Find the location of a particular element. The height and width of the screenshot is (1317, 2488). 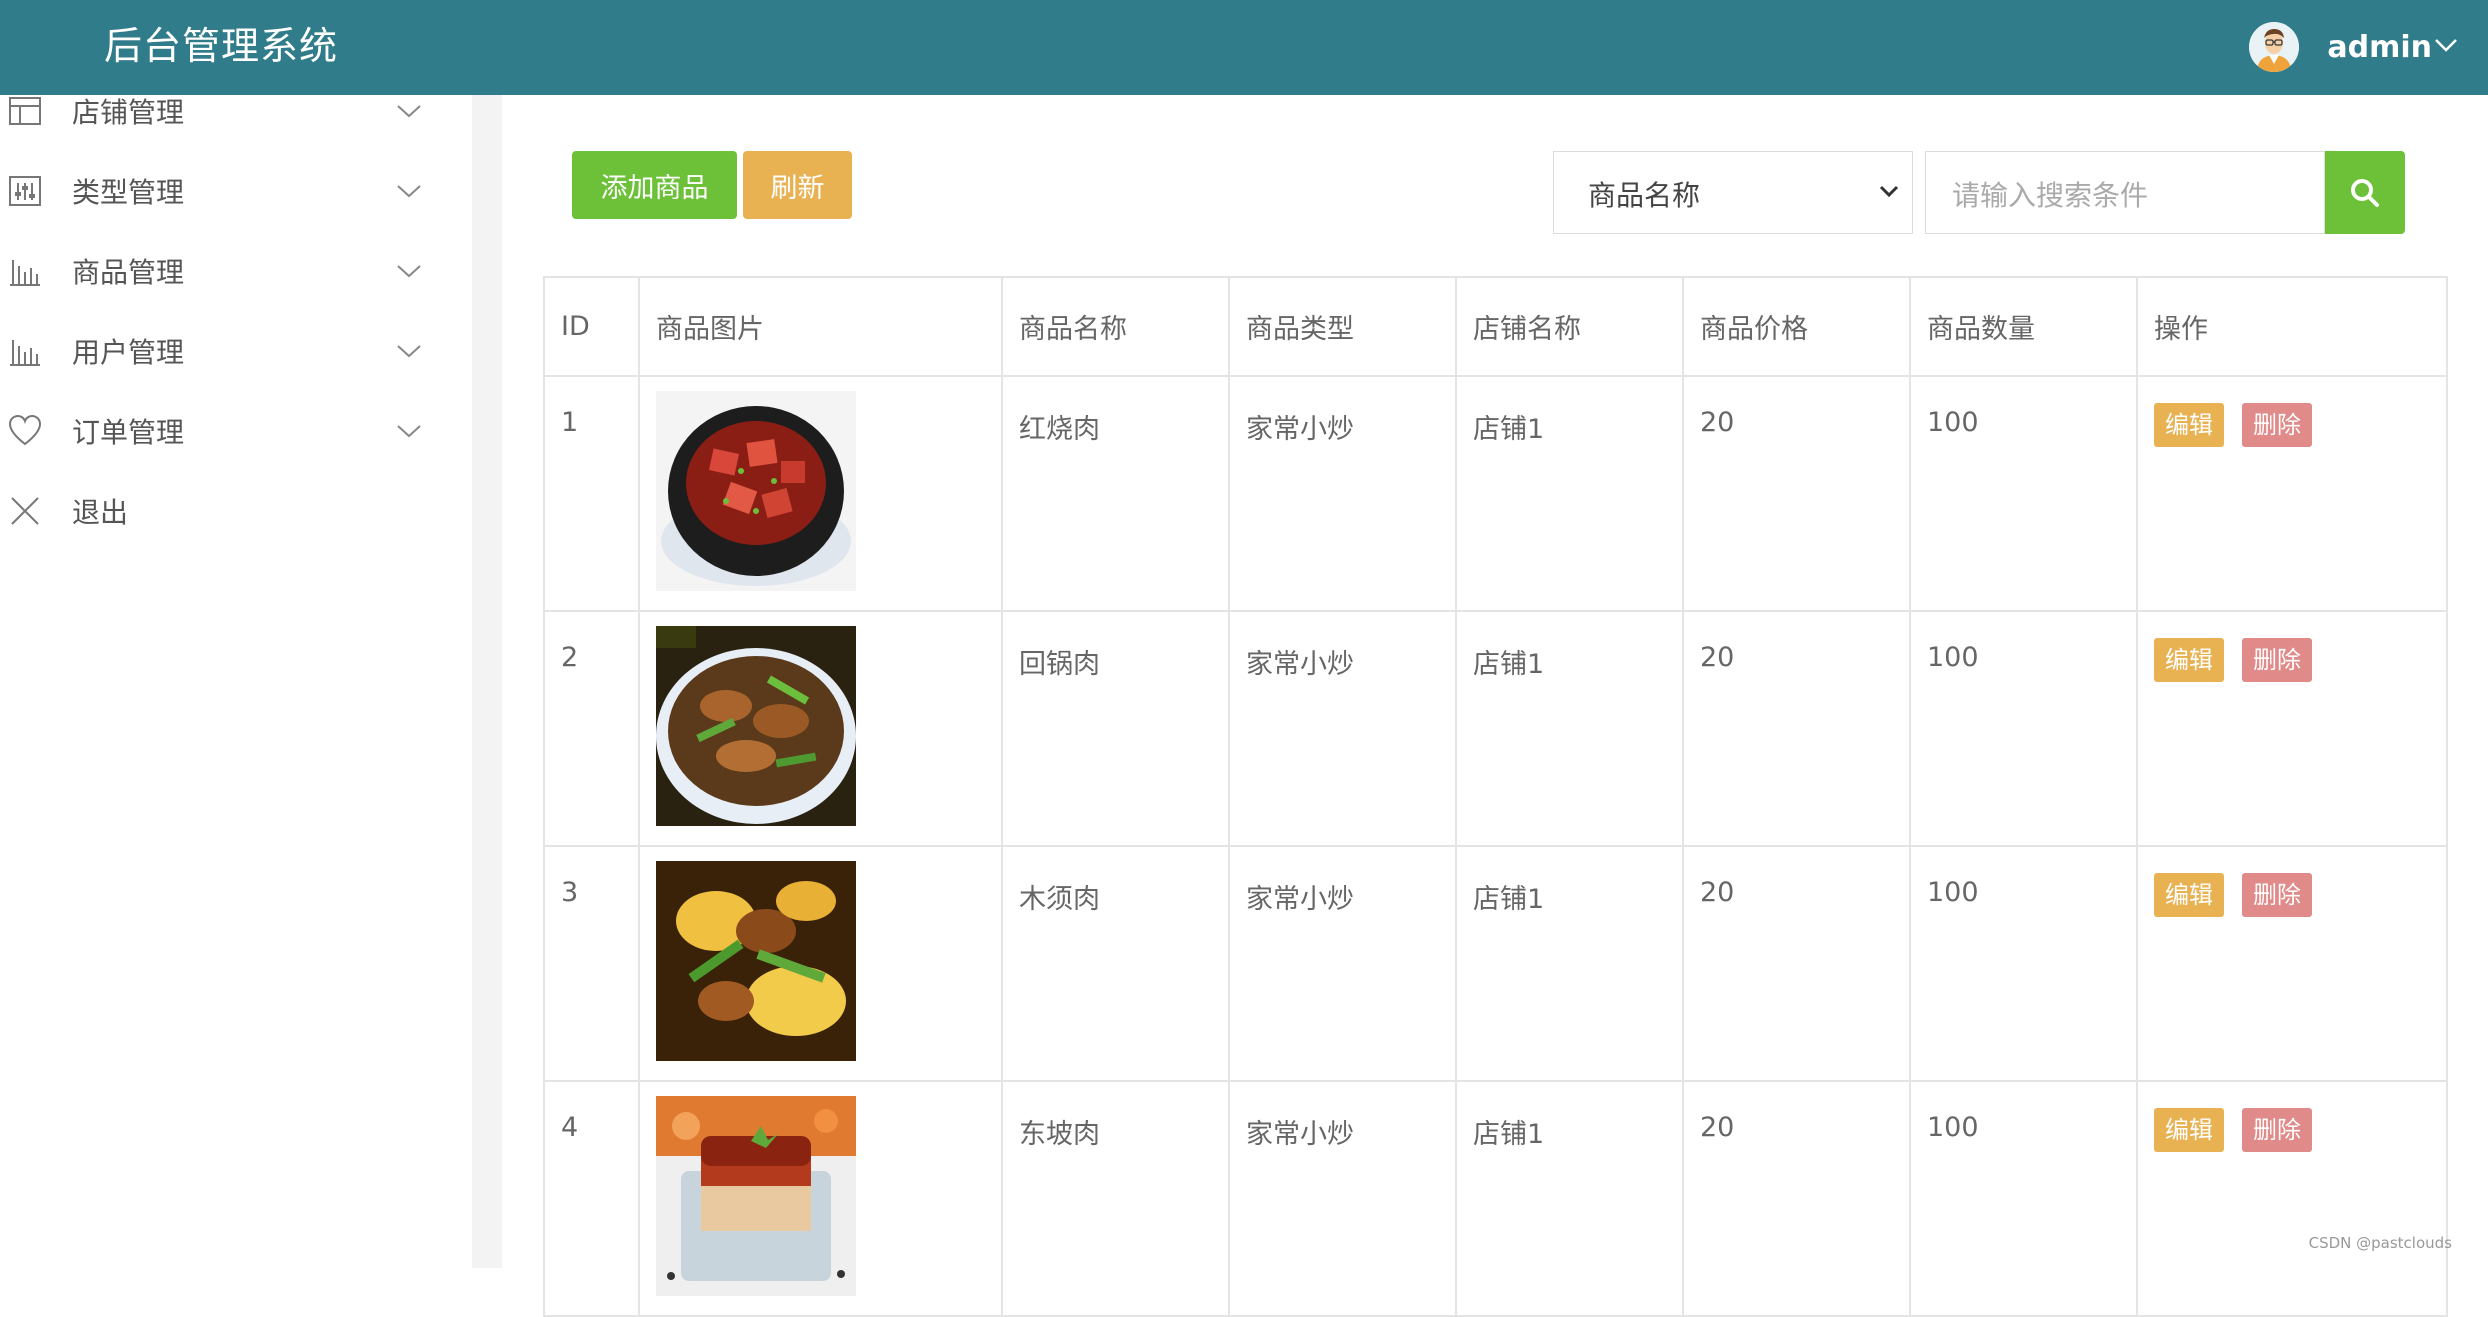

column-header: 店铺名称 is located at coordinates (1569, 326).